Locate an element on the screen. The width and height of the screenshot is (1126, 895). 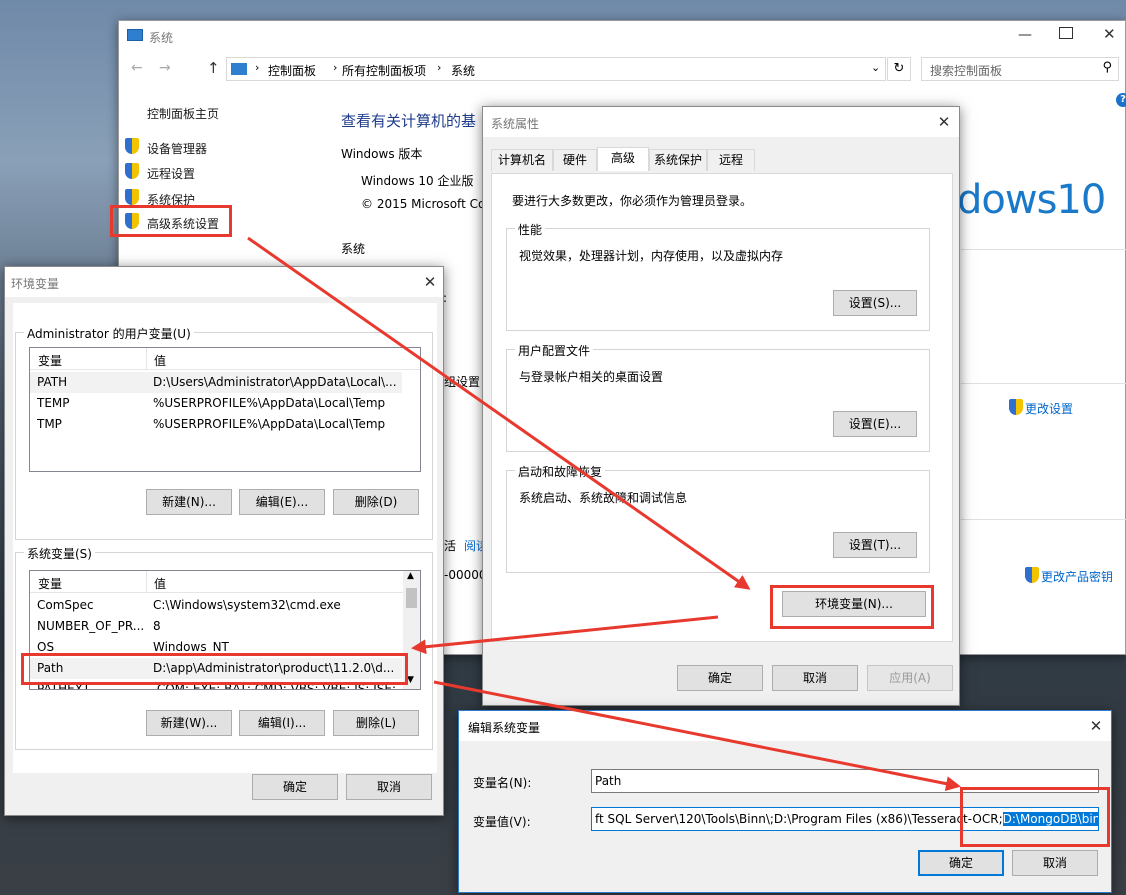
var-name: ComSpec is located at coordinates (65, 605).